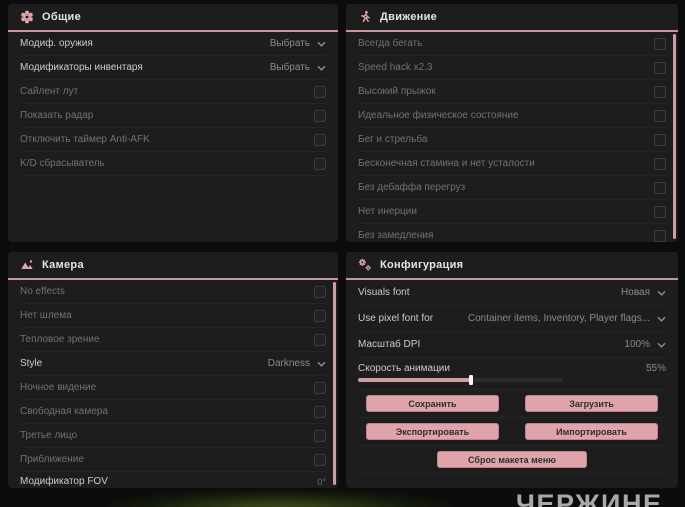 The image size is (685, 507). I want to click on gear-flower-icon, so click(27, 17).